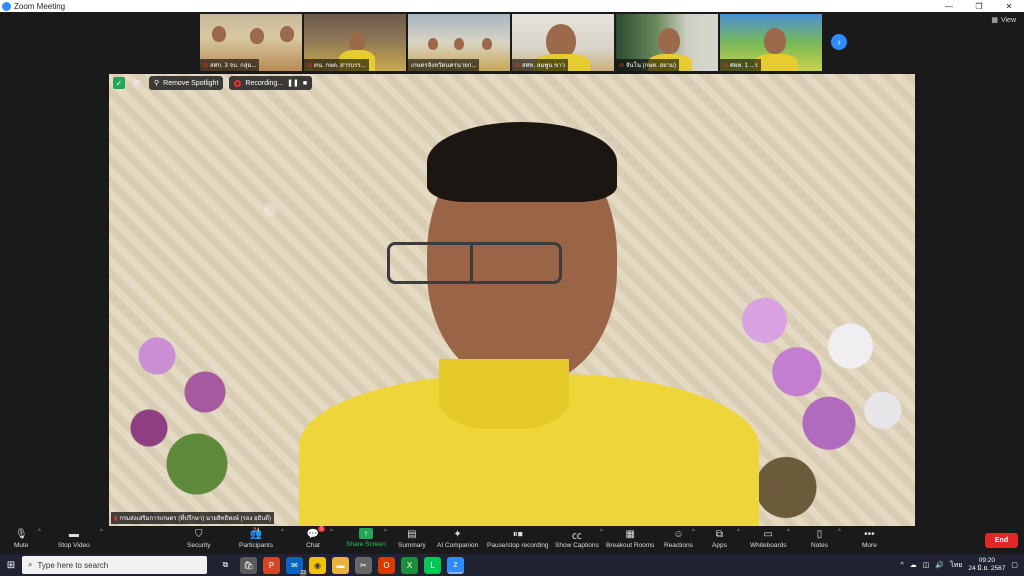  Describe the element at coordinates (186, 83) in the screenshot. I see `remove-spotlight-button: ⚲ Remove Spotlight` at that location.